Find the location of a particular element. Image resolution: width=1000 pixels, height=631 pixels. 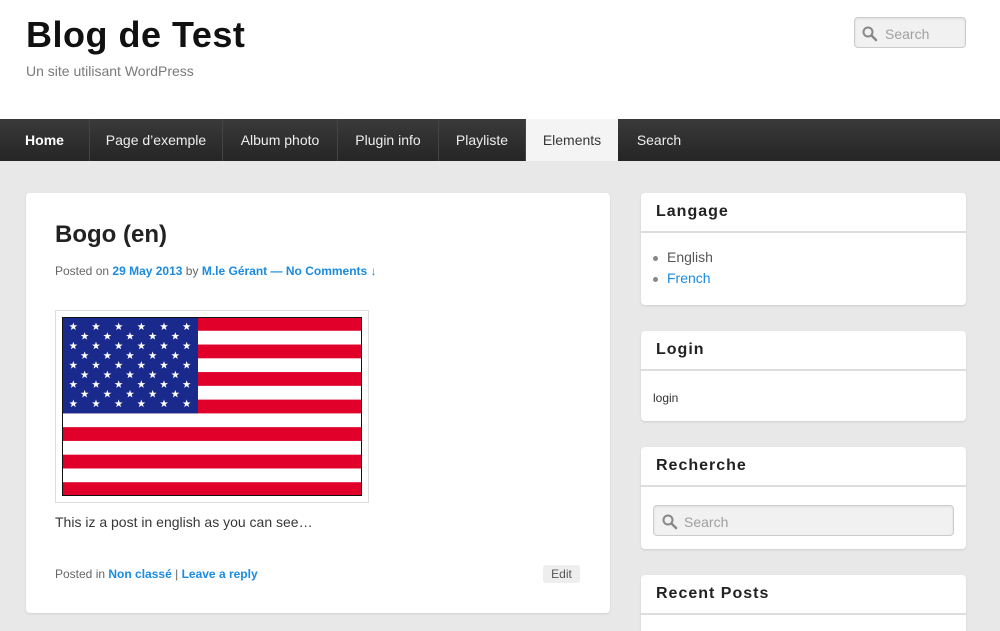

language-list: English French is located at coordinates (803, 262).